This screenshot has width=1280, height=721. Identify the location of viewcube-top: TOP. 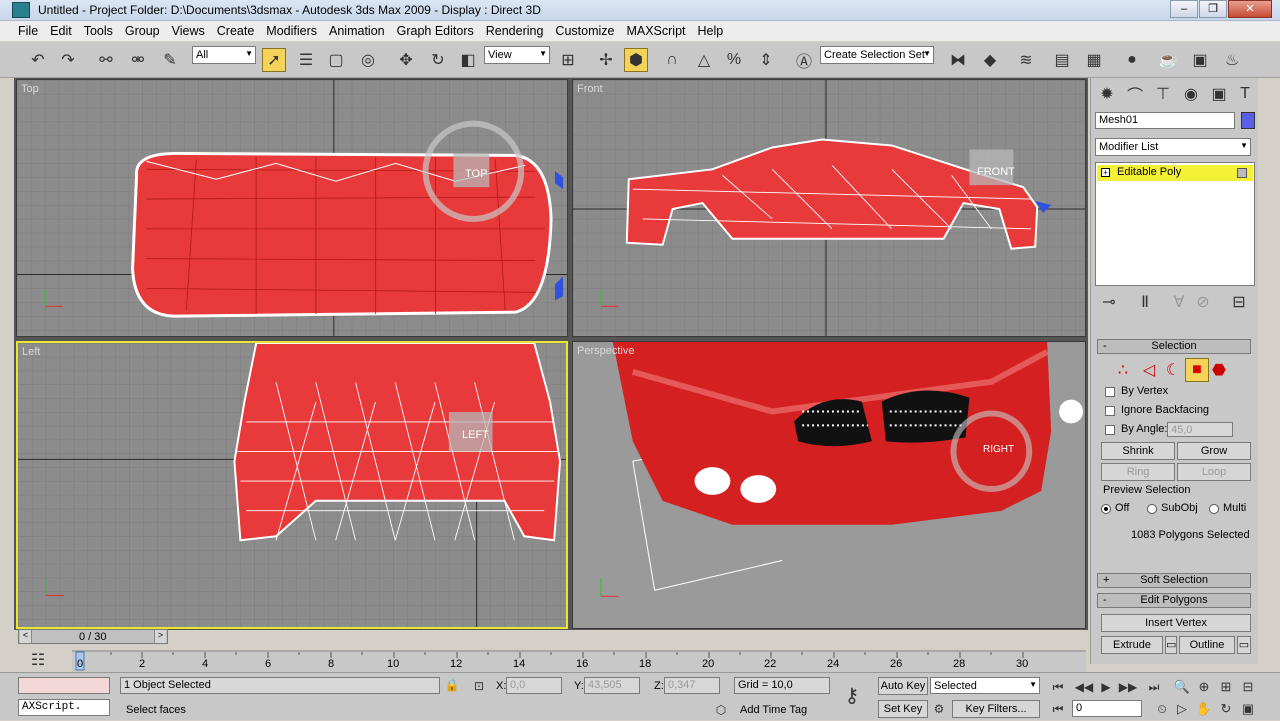
(476, 174).